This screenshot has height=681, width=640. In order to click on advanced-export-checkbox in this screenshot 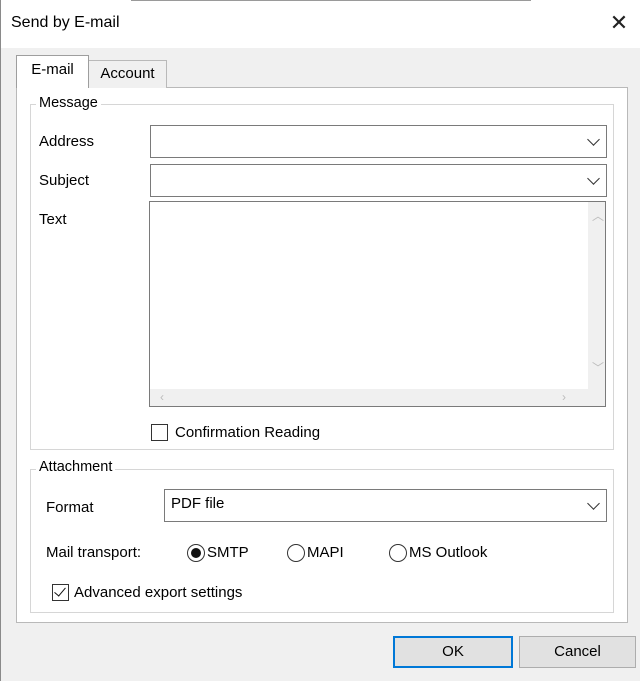, I will do `click(60, 592)`.